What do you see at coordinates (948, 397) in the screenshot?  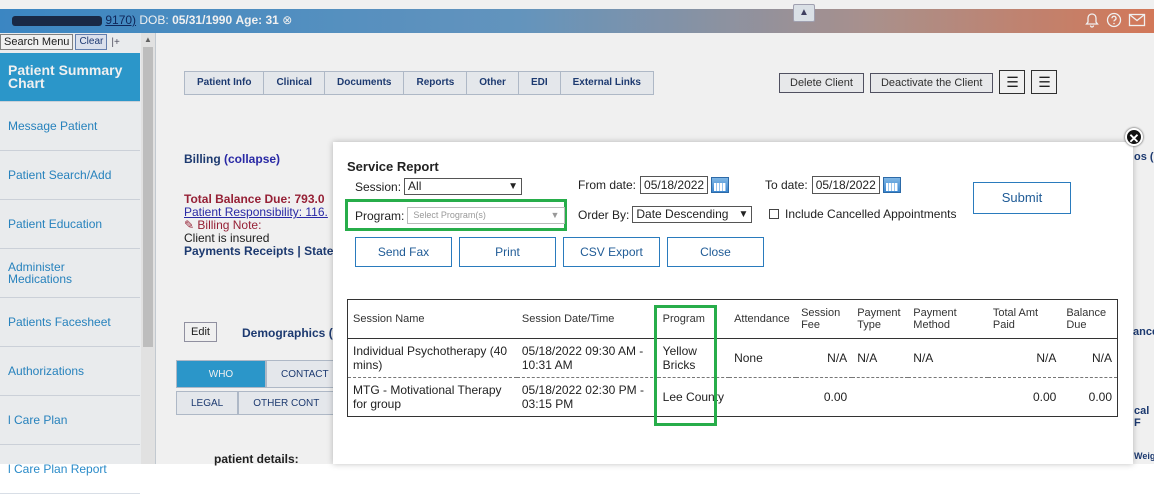 I see `cell-payment-method` at bounding box center [948, 397].